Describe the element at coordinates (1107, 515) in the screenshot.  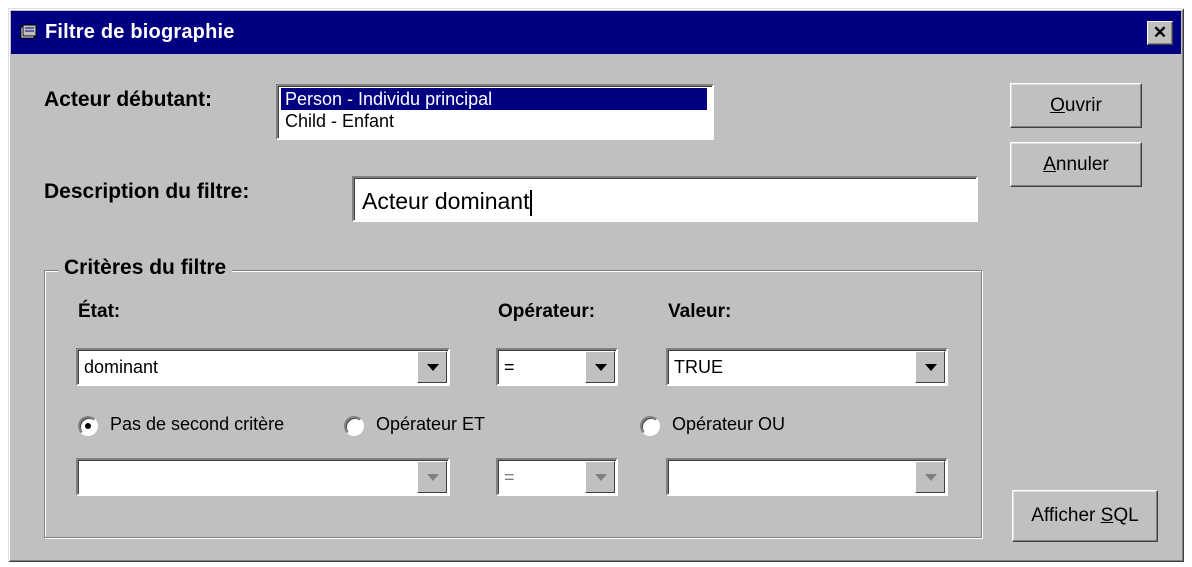
I see `afficher-sql-mnemonic: S` at that location.